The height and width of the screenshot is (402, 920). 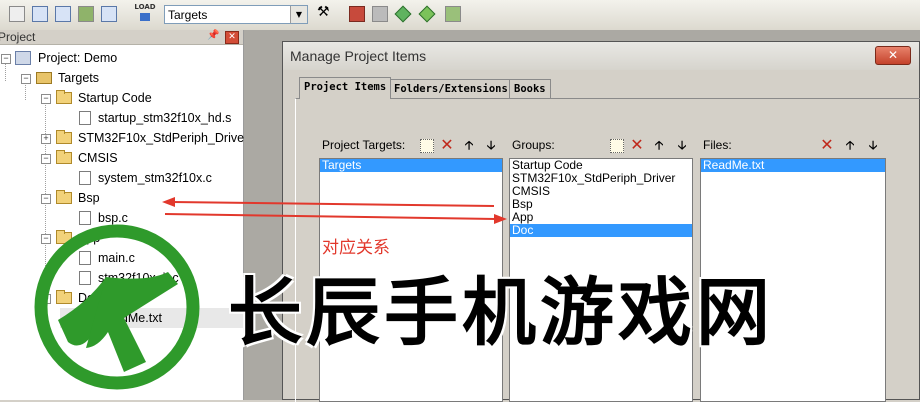 What do you see at coordinates (451, 88) in the screenshot?
I see `tab-folders-extensions: Folders/Extensions` at bounding box center [451, 88].